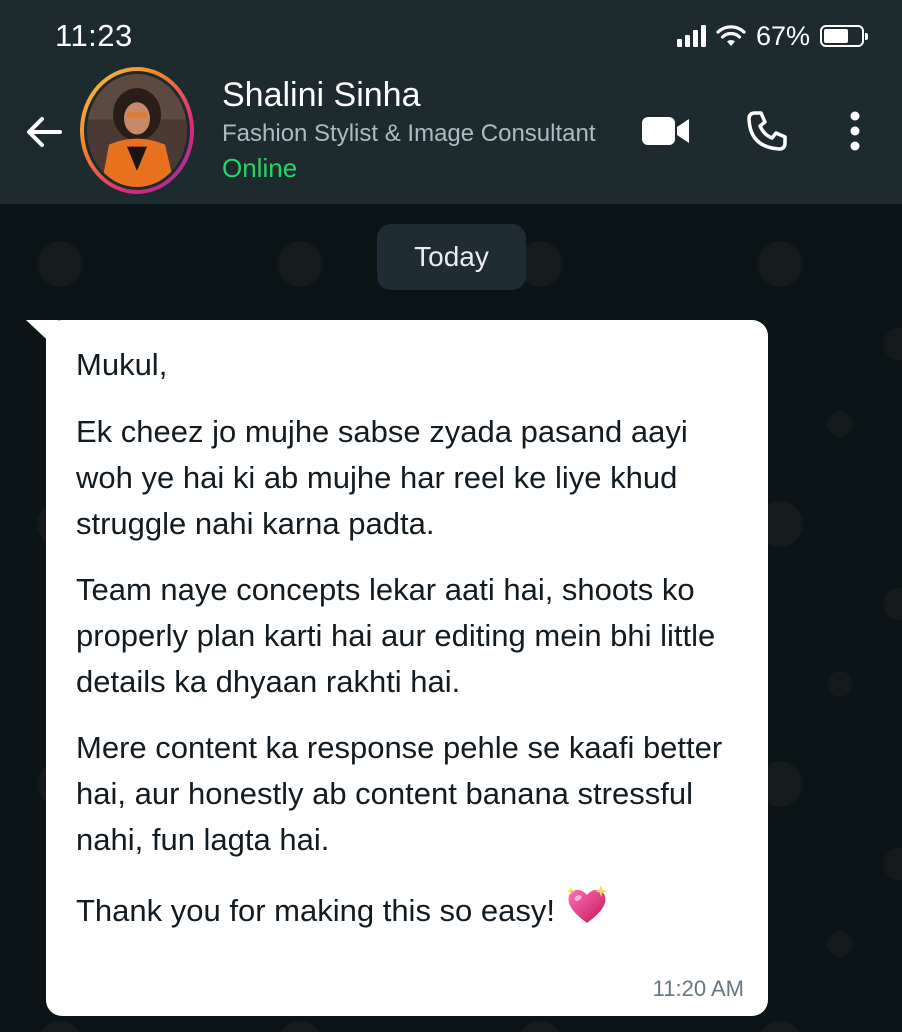  I want to click on date-separator: Today, so click(451, 257).